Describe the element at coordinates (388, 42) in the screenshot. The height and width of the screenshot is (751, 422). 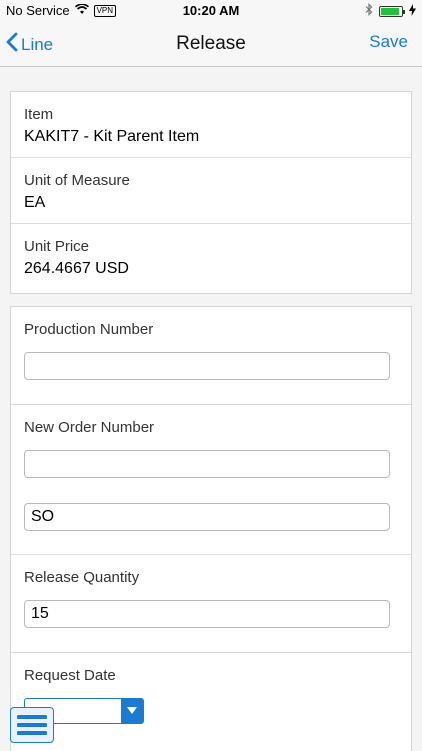
I see `save-button: Save` at that location.